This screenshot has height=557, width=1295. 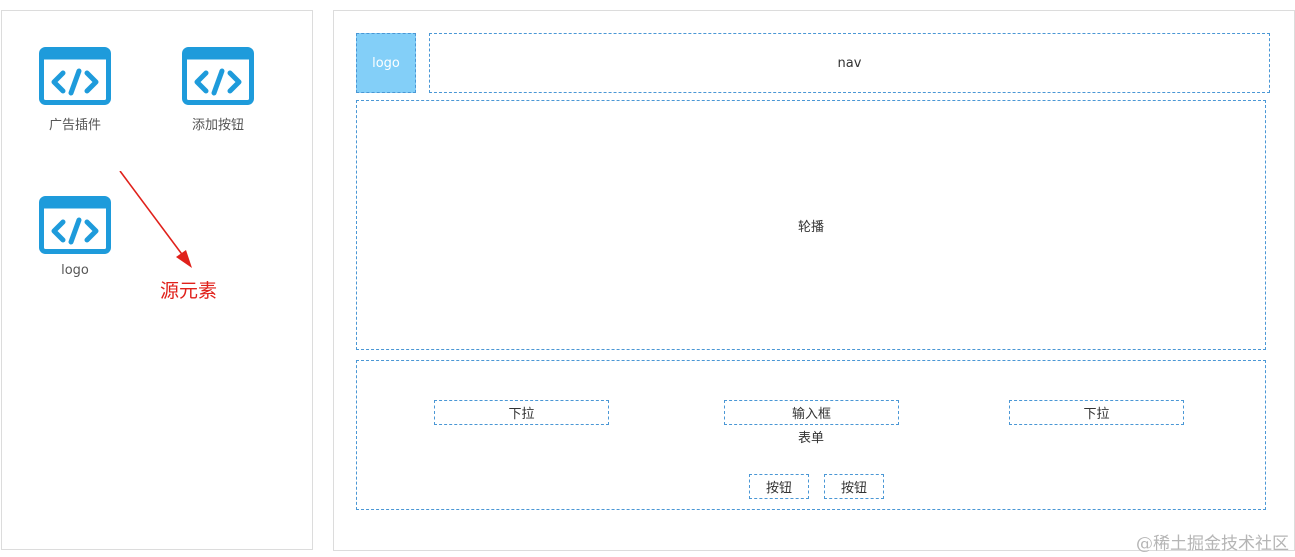 I want to click on annotation-arrow-icon, so click(x=155, y=219).